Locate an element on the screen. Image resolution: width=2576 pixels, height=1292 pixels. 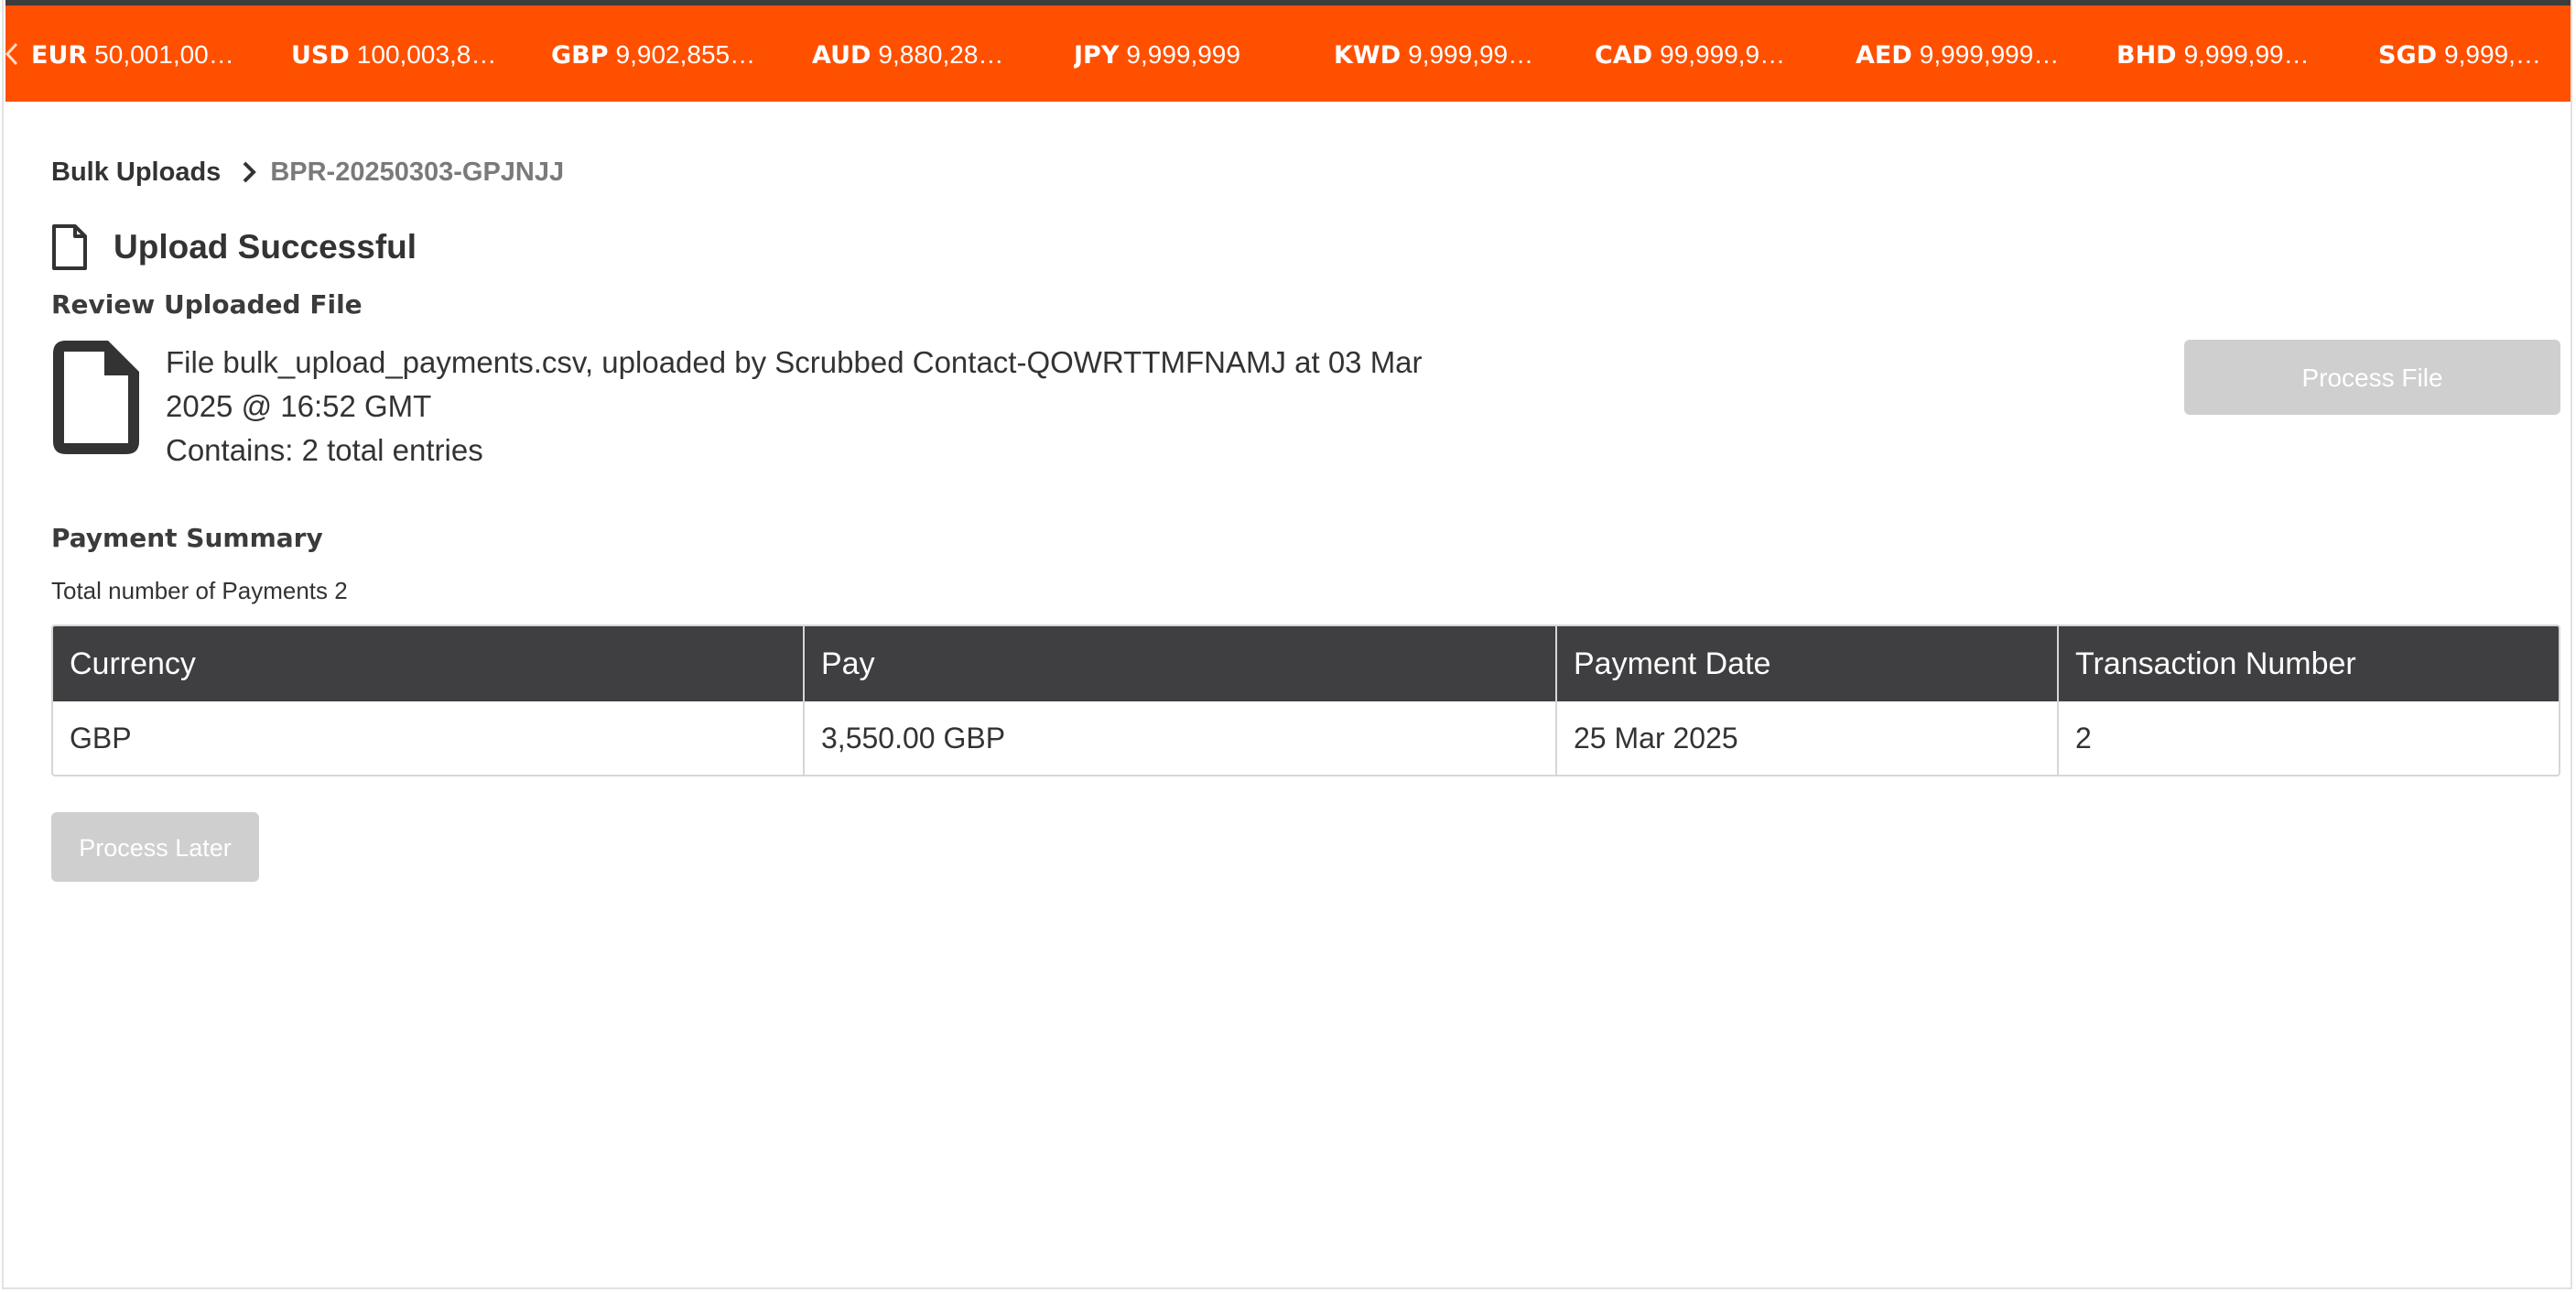
column-header-transaction-number: Transaction Number is located at coordinates (2308, 663).